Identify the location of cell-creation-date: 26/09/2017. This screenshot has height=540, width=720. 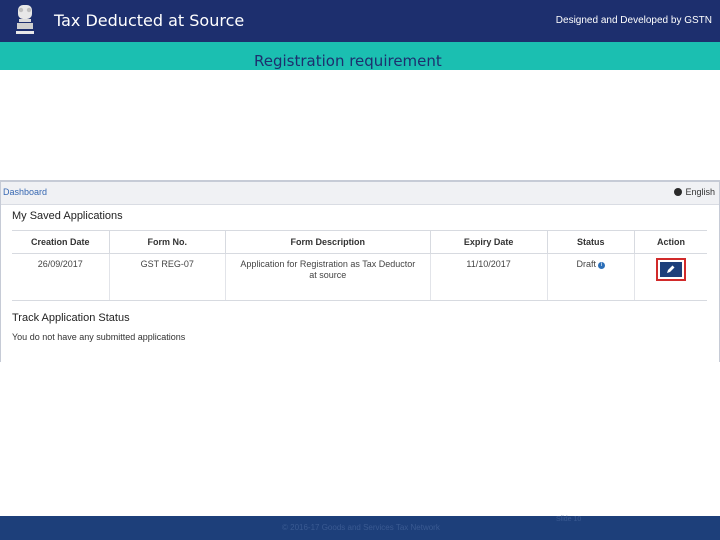
(61, 277).